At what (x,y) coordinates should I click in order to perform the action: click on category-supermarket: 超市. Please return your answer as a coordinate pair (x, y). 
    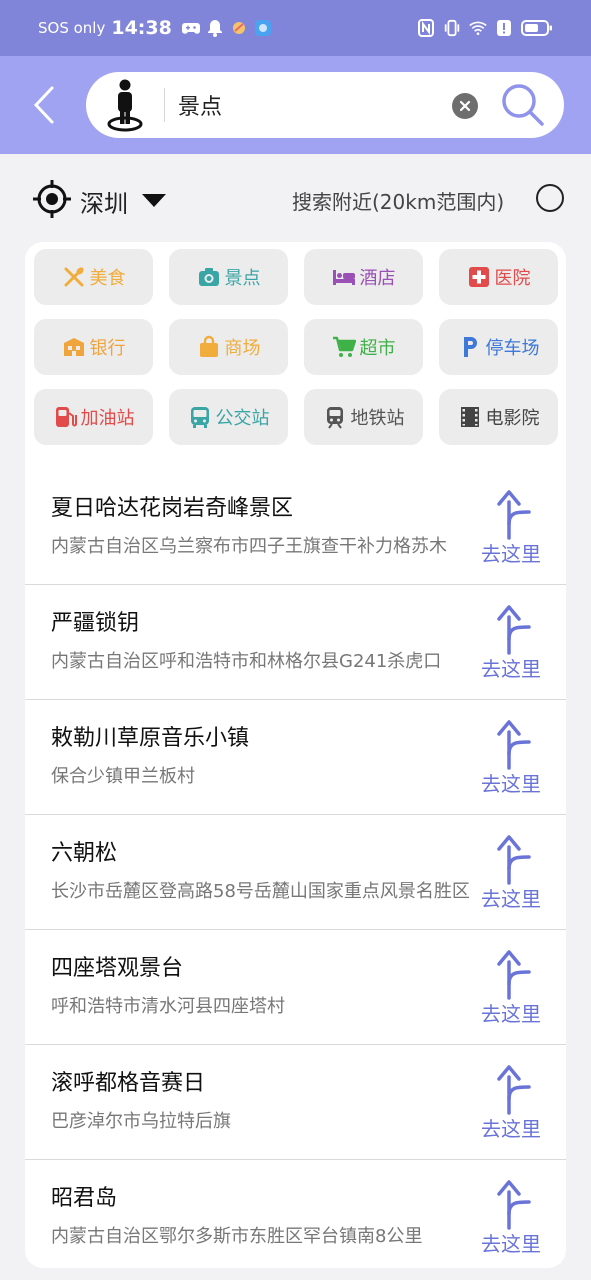
    Looking at the image, I should click on (363, 347).